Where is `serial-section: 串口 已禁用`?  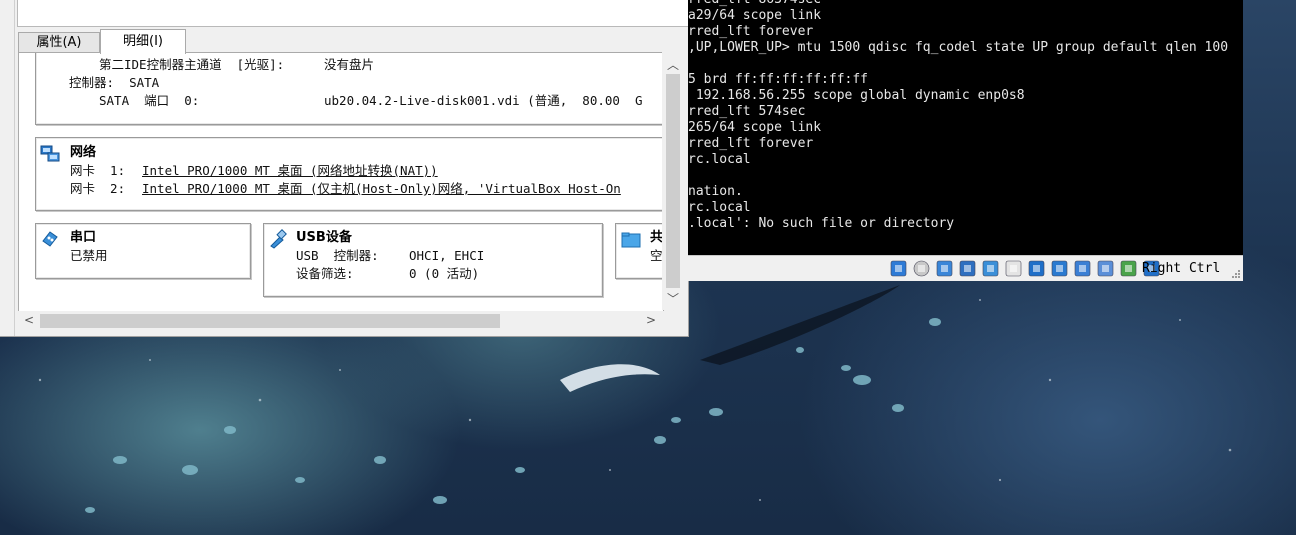 serial-section: 串口 已禁用 is located at coordinates (143, 251).